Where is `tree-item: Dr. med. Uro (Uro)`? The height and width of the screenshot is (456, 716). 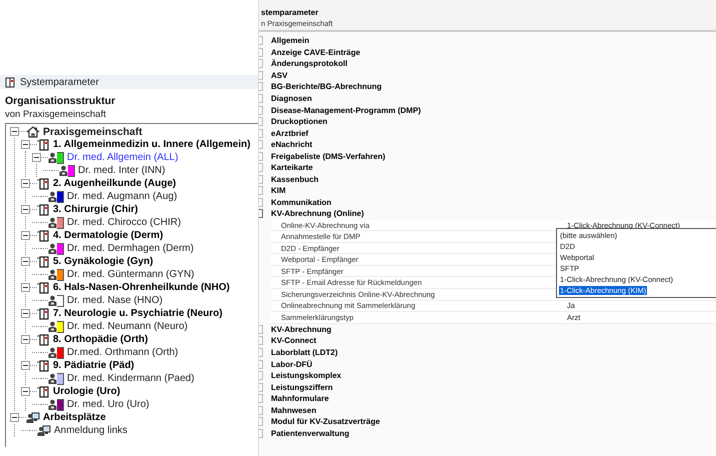 tree-item: Dr. med. Uro (Uro) is located at coordinates (108, 404).